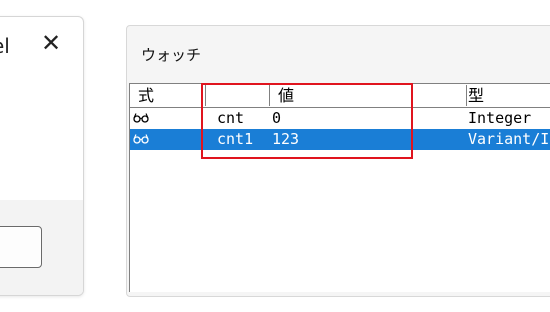  What do you see at coordinates (51, 44) in the screenshot?
I see `close-icon: ✕` at bounding box center [51, 44].